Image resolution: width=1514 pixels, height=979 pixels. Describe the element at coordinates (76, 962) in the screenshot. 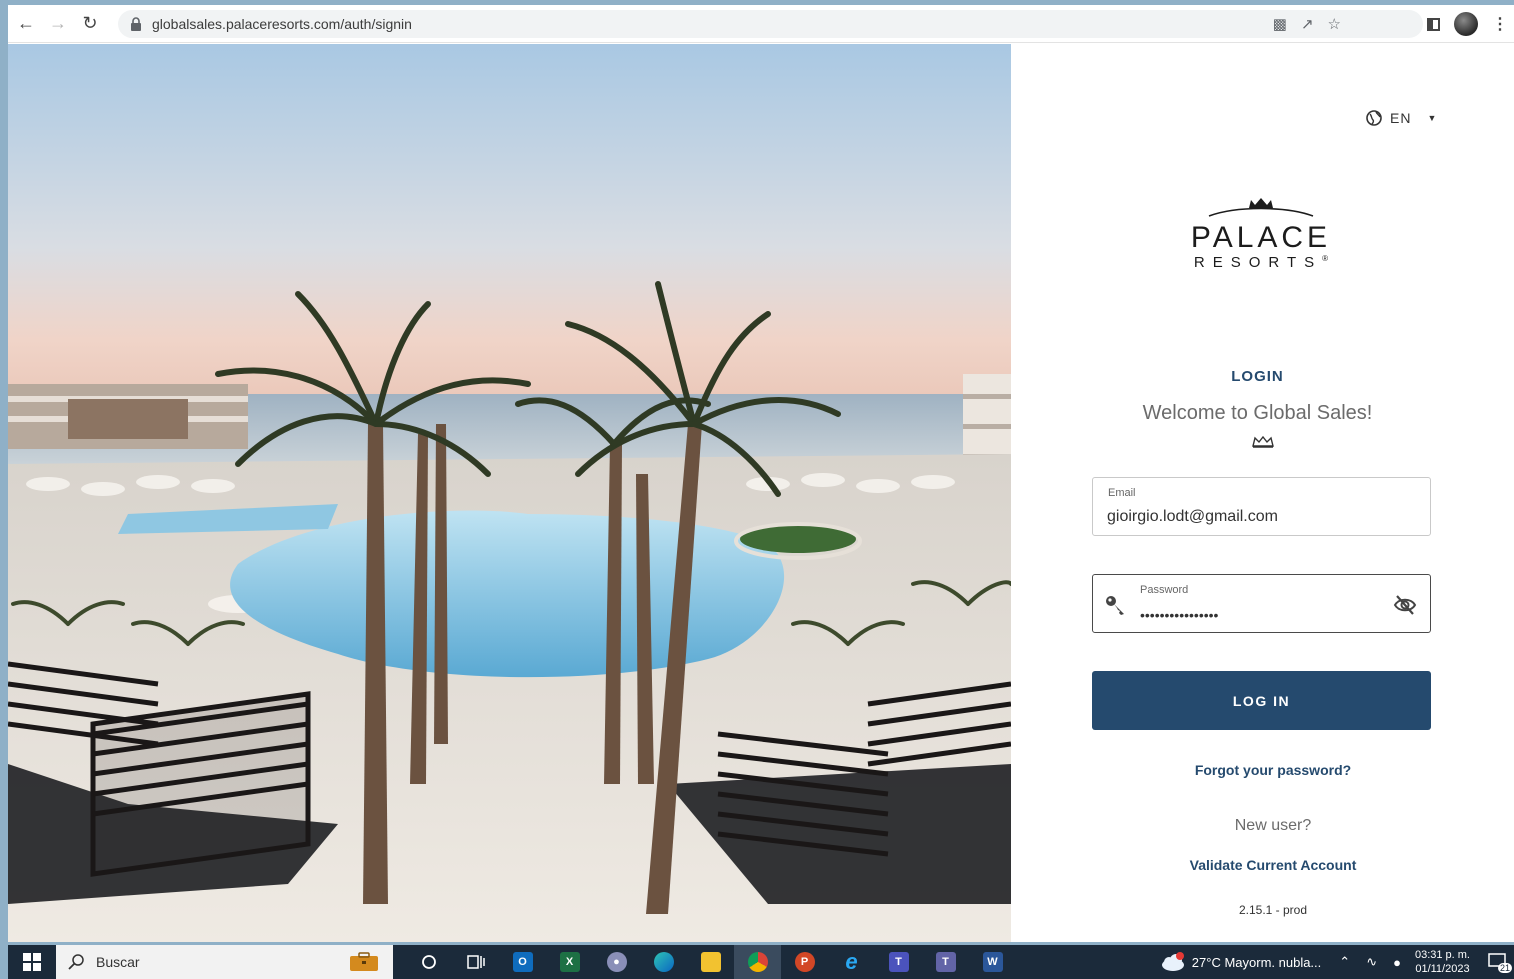

I see `search-icon` at that location.